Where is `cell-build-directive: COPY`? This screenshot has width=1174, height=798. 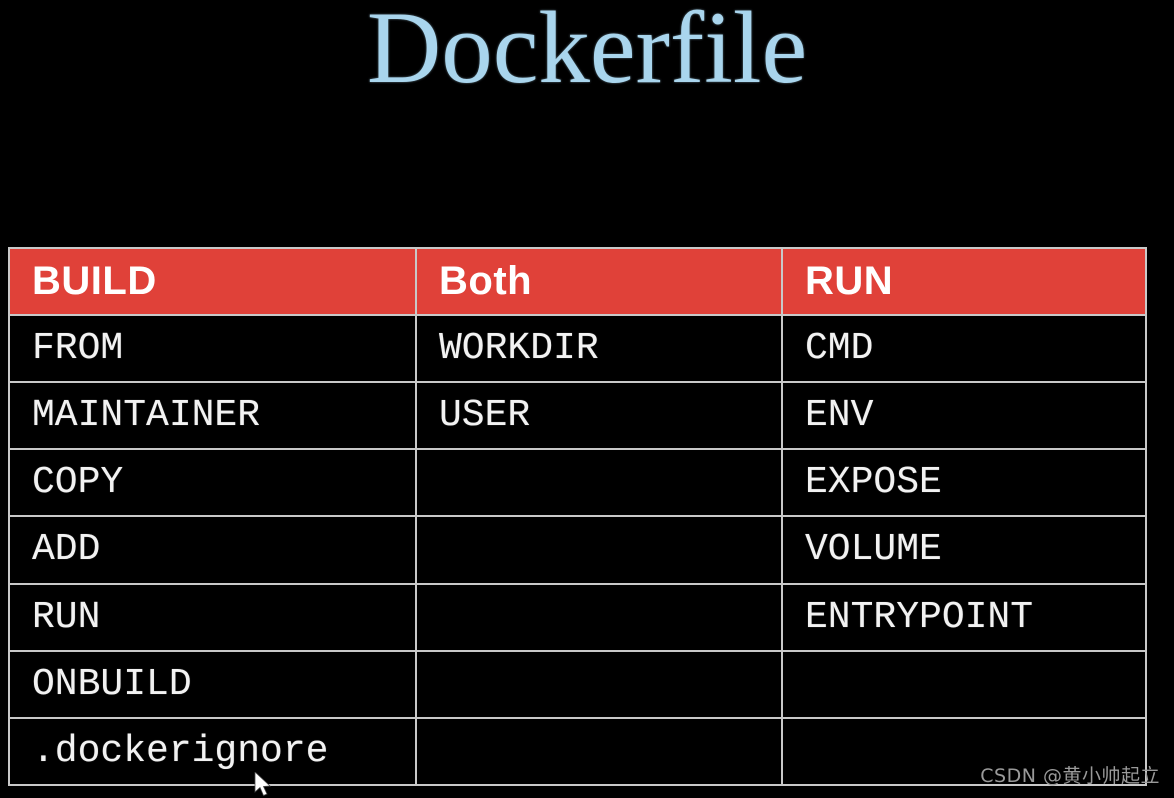 cell-build-directive: COPY is located at coordinates (212, 483).